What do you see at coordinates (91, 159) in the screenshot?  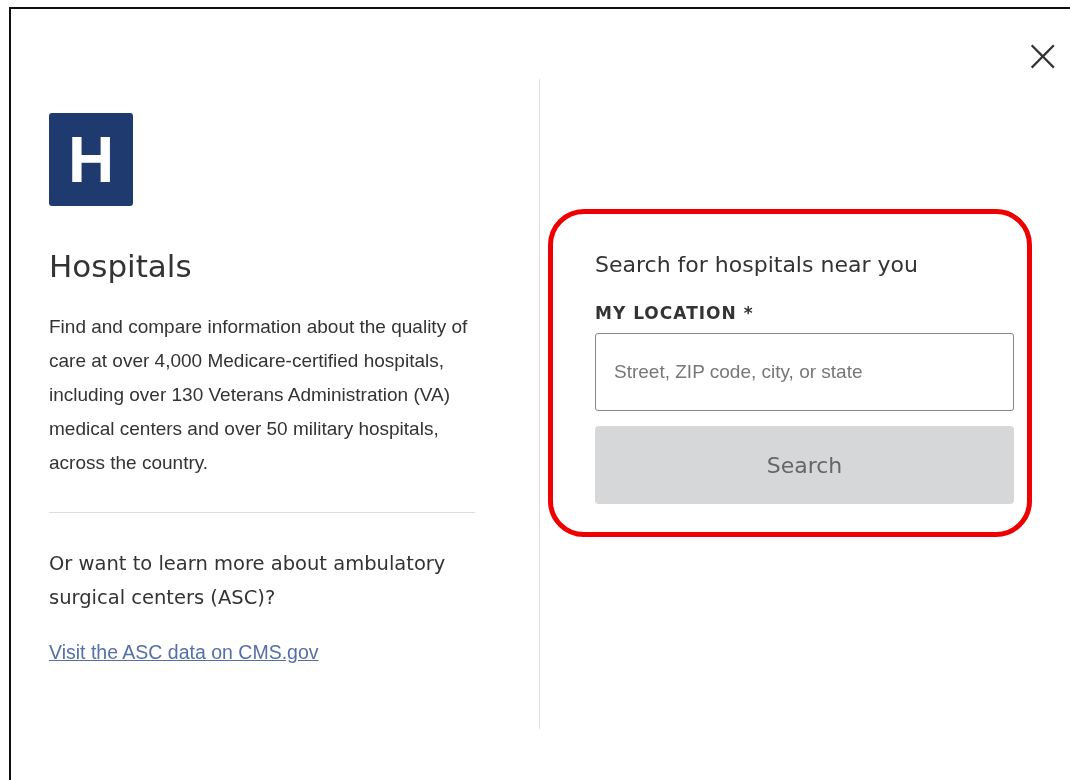 I see `hospital-icon: H` at bounding box center [91, 159].